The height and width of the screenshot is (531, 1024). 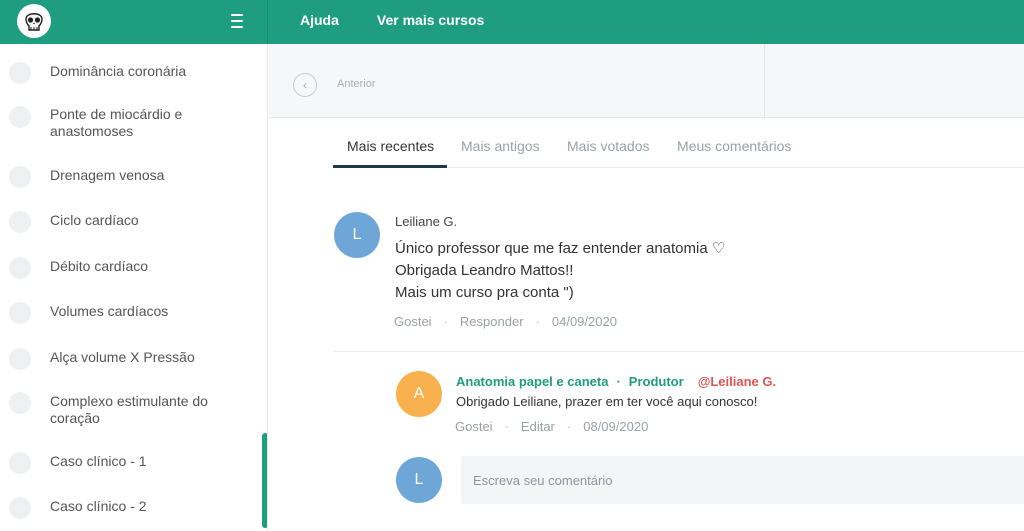 What do you see at coordinates (532, 381) in the screenshot?
I see `reply-author: Anatomia papel e caneta` at bounding box center [532, 381].